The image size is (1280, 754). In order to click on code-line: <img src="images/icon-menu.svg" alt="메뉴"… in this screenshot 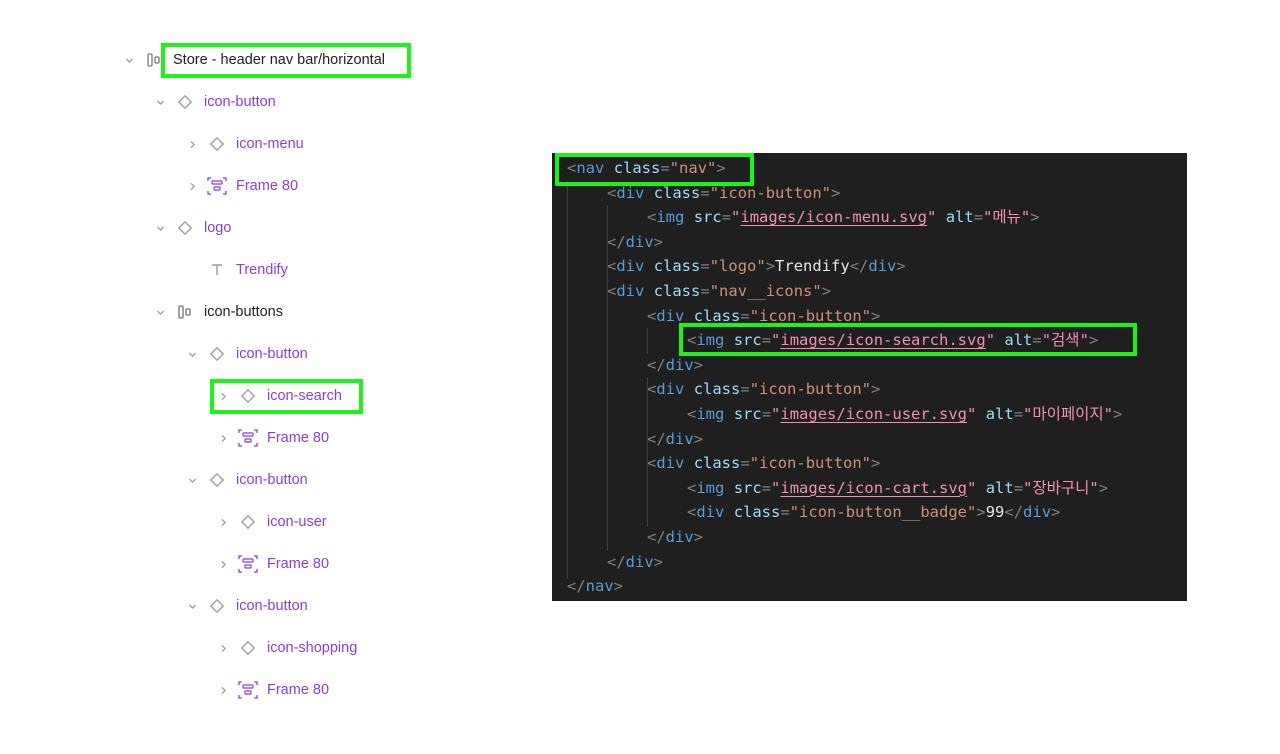, I will do `click(843, 217)`.